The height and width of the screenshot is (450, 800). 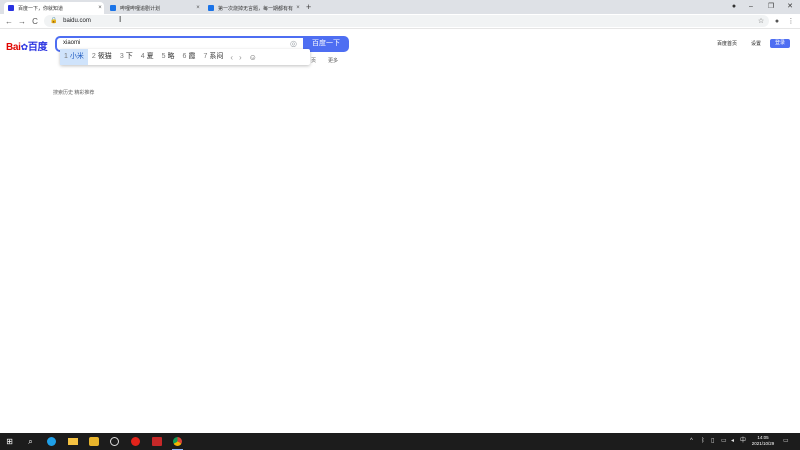 What do you see at coordinates (177, 443) in the screenshot?
I see `chrome-icon` at bounding box center [177, 443].